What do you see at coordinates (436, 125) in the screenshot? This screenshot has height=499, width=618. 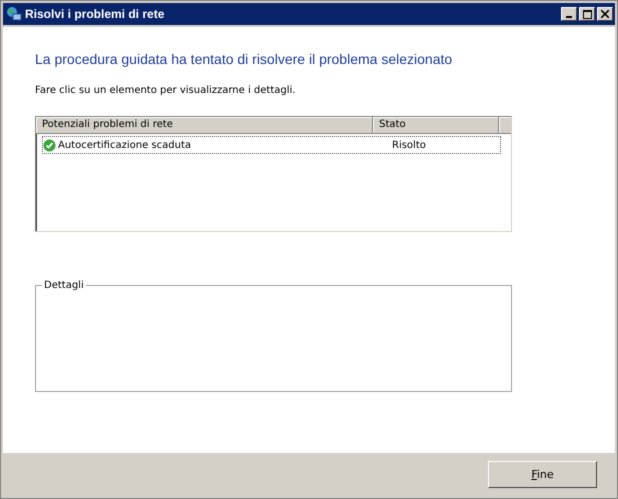 I see `column-header: Stato` at bounding box center [436, 125].